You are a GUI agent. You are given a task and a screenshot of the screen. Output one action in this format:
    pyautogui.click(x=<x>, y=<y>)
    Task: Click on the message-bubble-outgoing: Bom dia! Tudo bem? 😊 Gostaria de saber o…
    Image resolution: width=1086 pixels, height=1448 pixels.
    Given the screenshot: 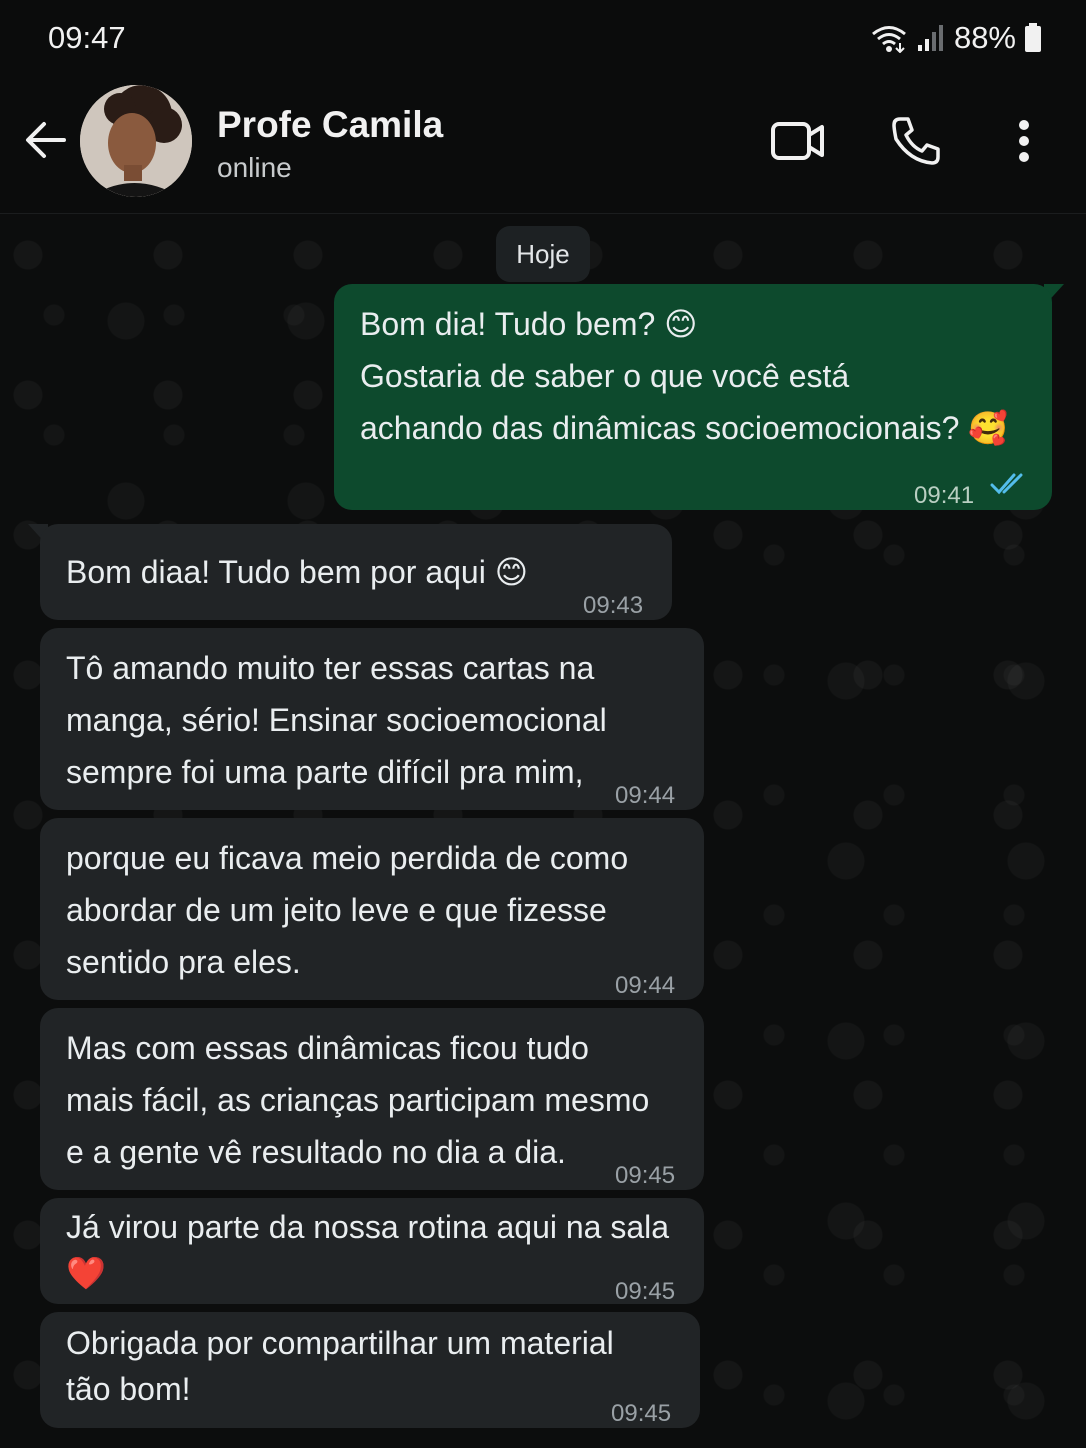 What is the action you would take?
    pyautogui.click(x=693, y=397)
    